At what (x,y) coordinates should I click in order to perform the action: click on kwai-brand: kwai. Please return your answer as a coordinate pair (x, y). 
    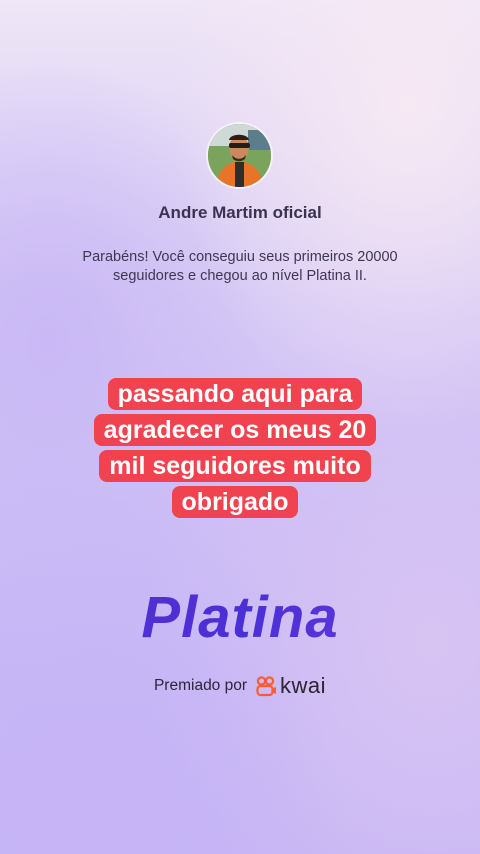
    Looking at the image, I should click on (290, 686).